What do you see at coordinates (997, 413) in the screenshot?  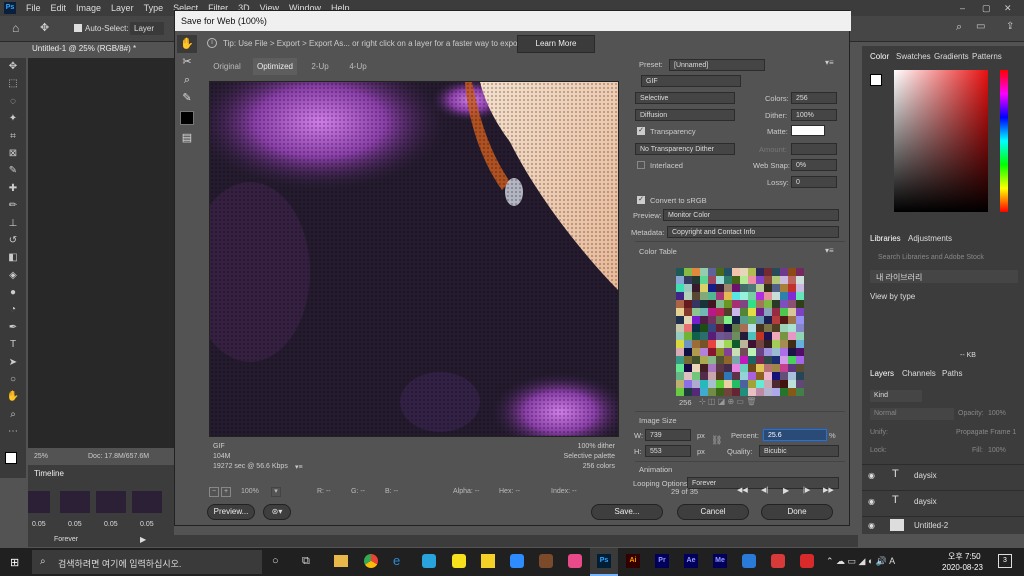 I see `opacity-value: 100%` at bounding box center [997, 413].